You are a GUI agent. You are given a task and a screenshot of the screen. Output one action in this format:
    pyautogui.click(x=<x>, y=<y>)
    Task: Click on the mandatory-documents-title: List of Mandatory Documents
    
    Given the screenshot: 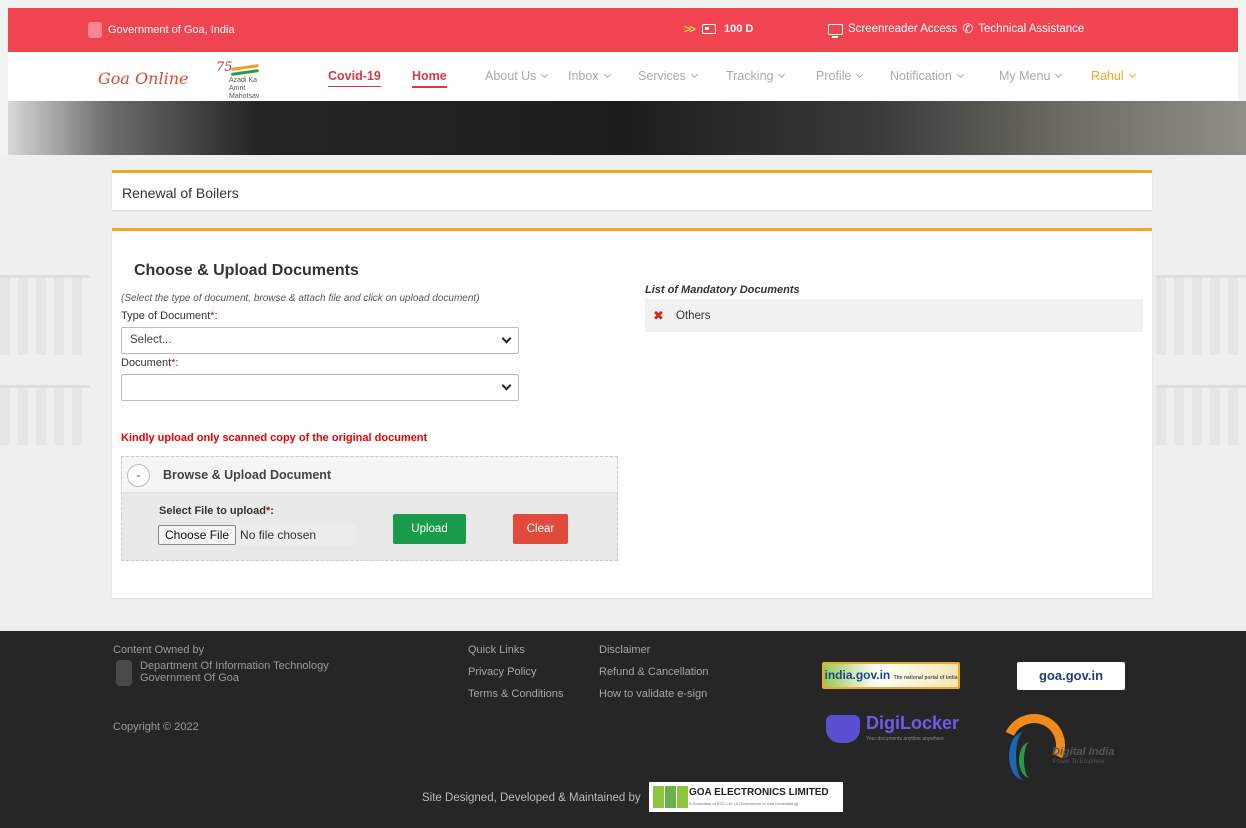 What is the action you would take?
    pyautogui.click(x=722, y=290)
    